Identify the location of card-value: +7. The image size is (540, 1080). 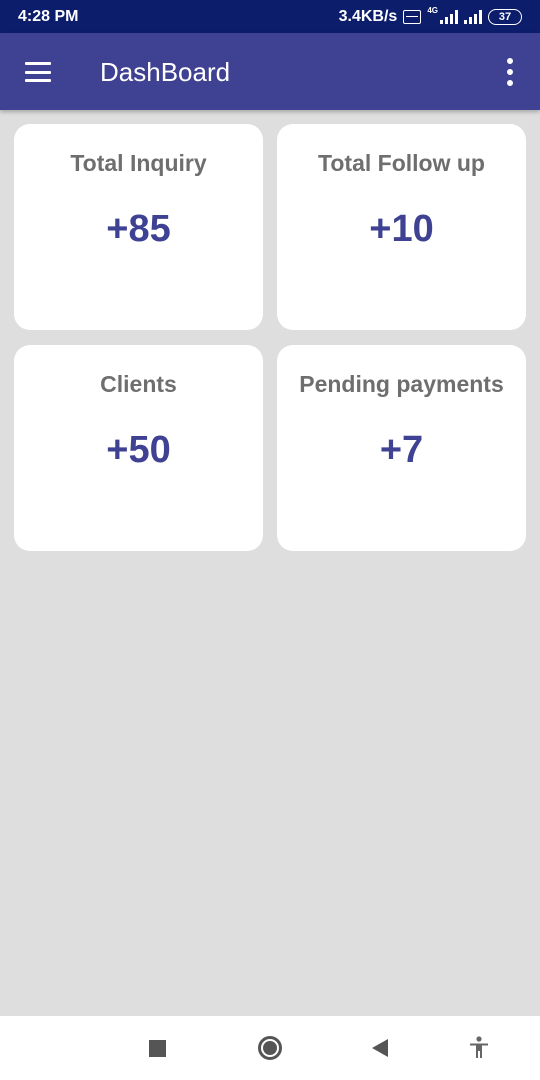
(401, 450).